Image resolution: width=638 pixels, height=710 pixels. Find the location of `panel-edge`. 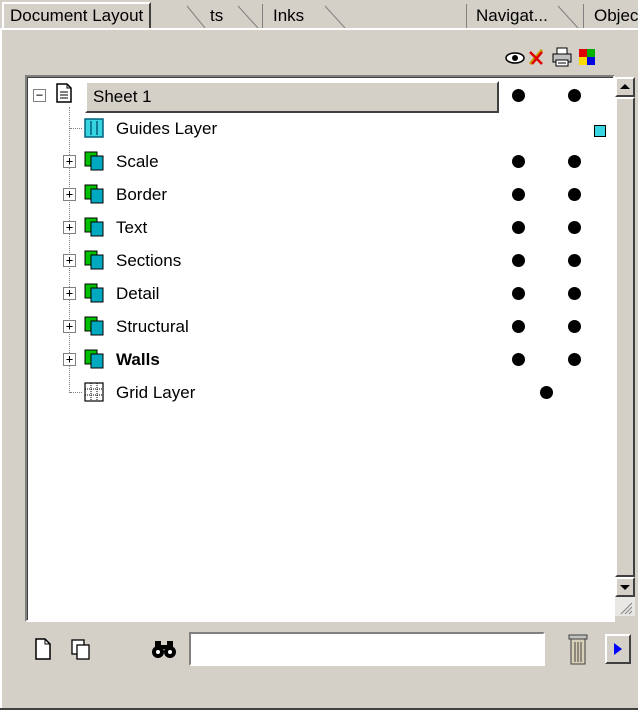

panel-edge is located at coordinates (1, 369).